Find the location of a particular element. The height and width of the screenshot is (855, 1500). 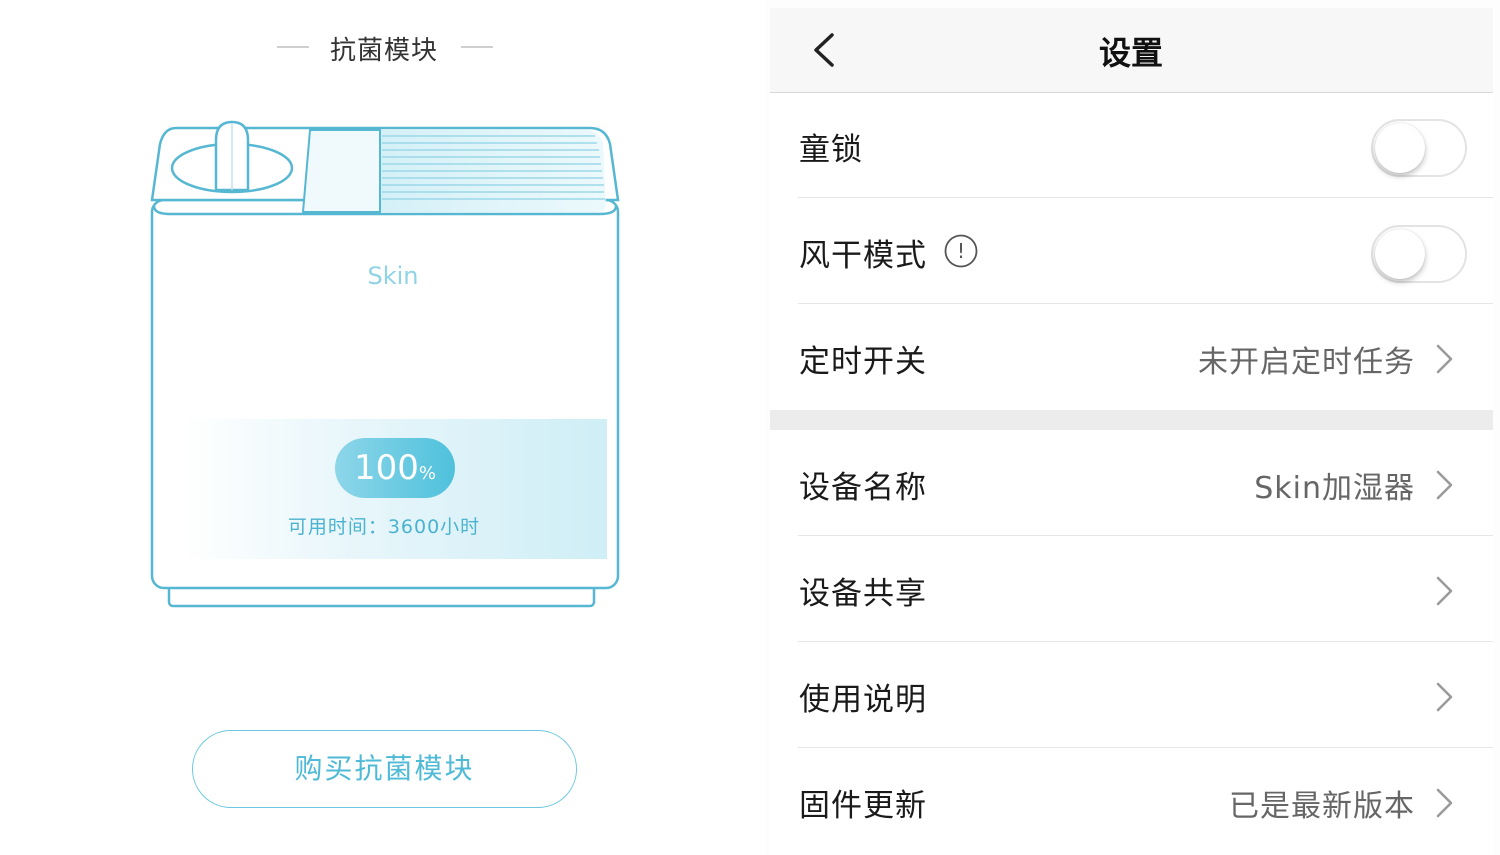

device-brand-label: Skin is located at coordinates (393, 276).